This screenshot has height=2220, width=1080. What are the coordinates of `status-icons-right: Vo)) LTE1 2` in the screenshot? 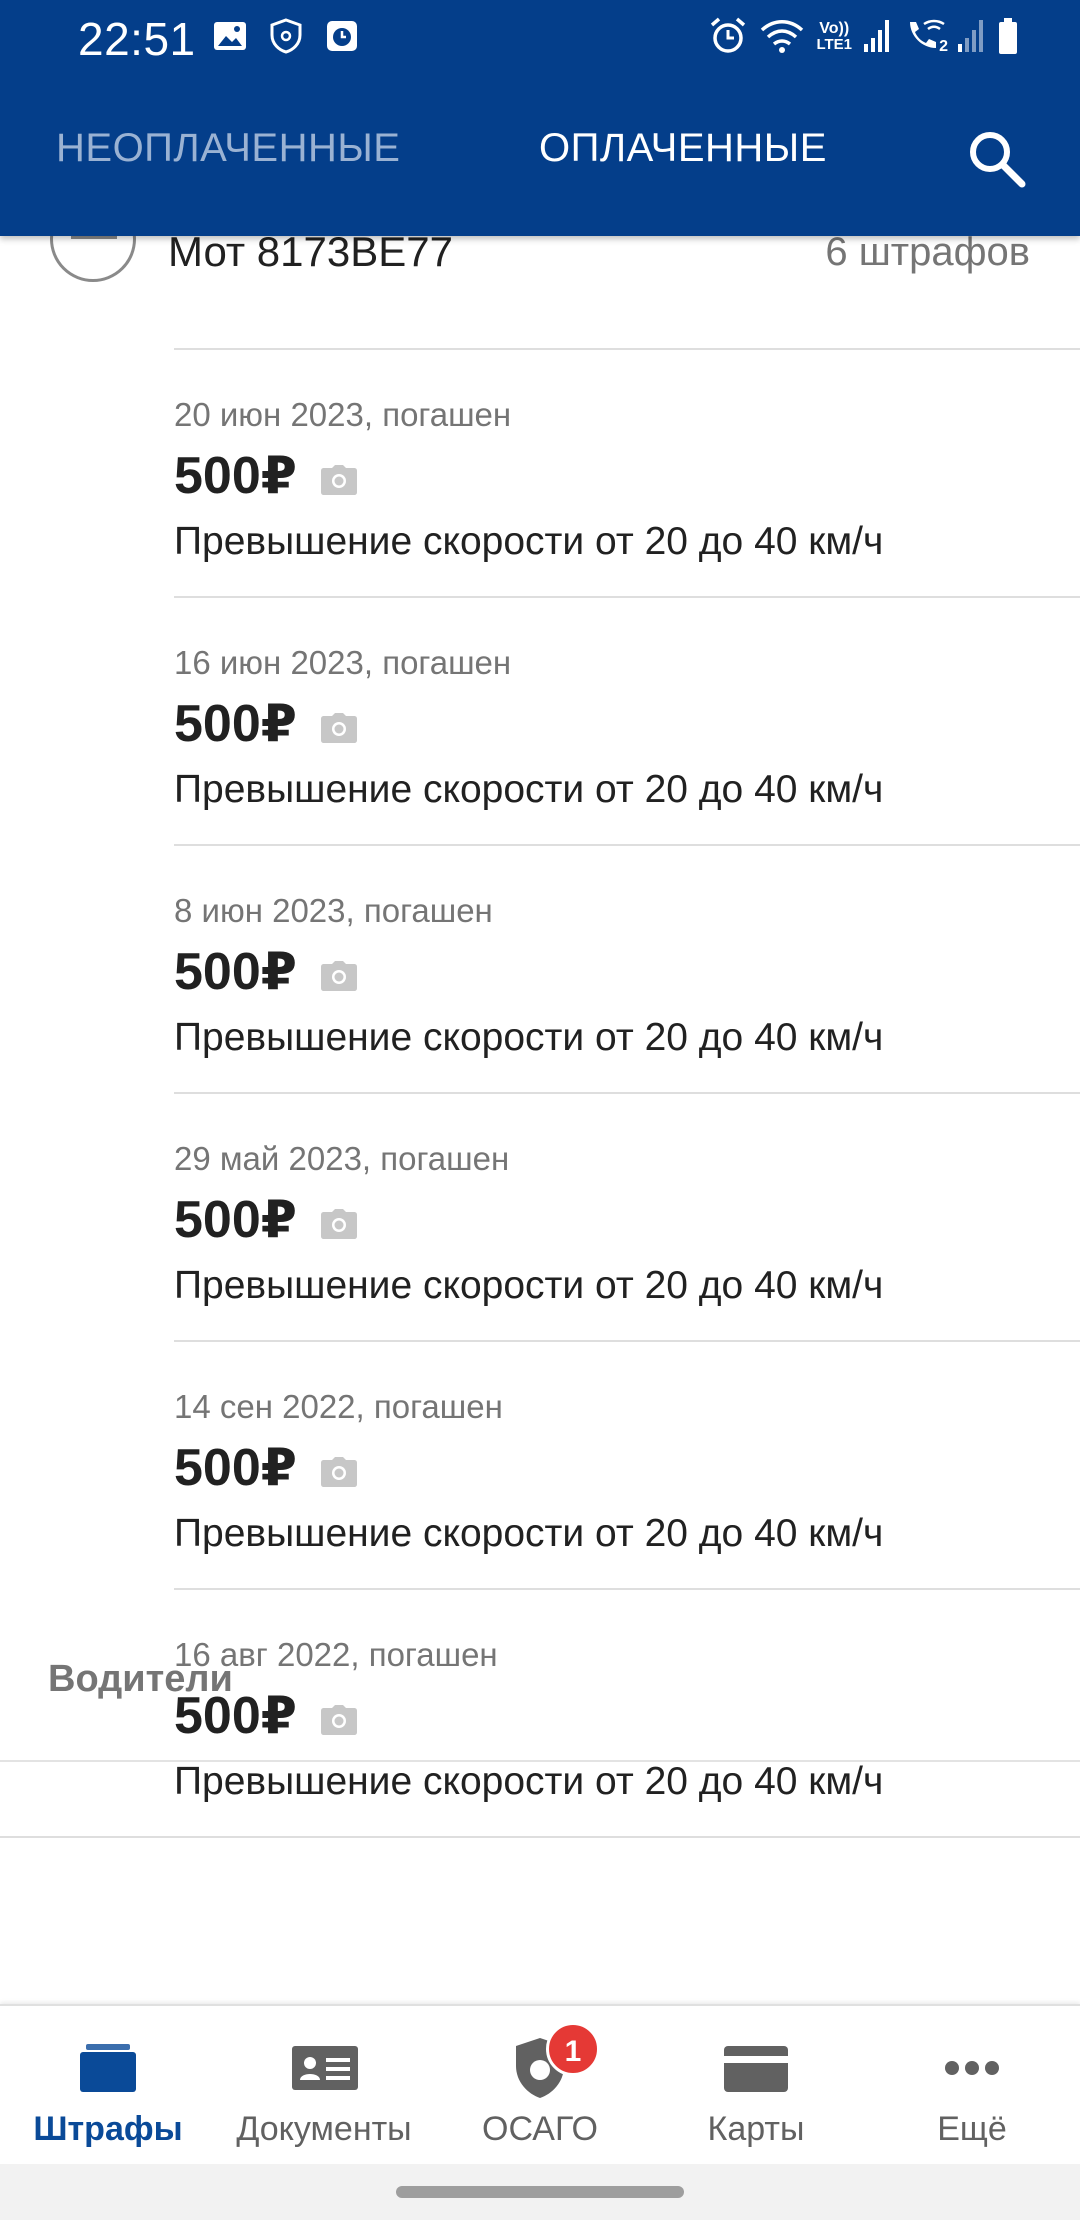 It's located at (864, 36).